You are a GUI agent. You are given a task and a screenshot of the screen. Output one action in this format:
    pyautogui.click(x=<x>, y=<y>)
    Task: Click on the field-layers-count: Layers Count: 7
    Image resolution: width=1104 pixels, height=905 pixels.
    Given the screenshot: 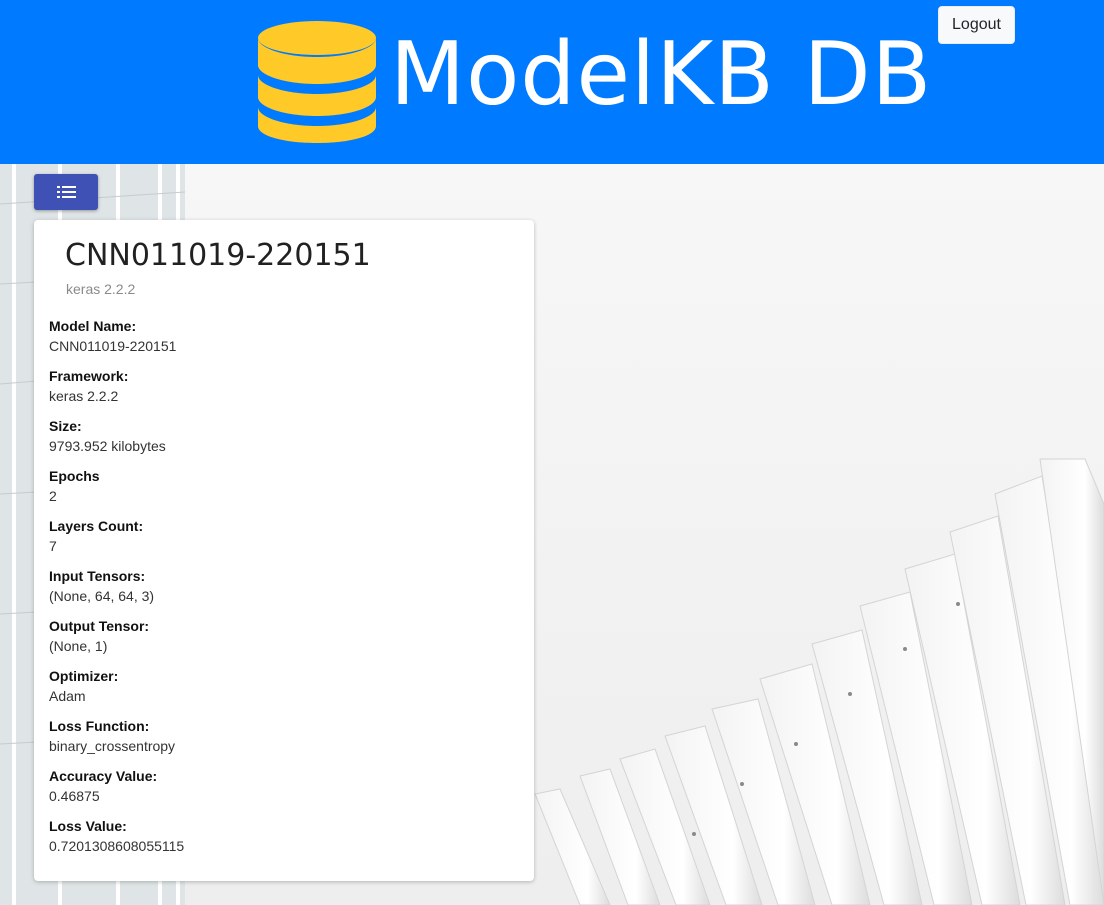 What is the action you would take?
    pyautogui.click(x=284, y=541)
    